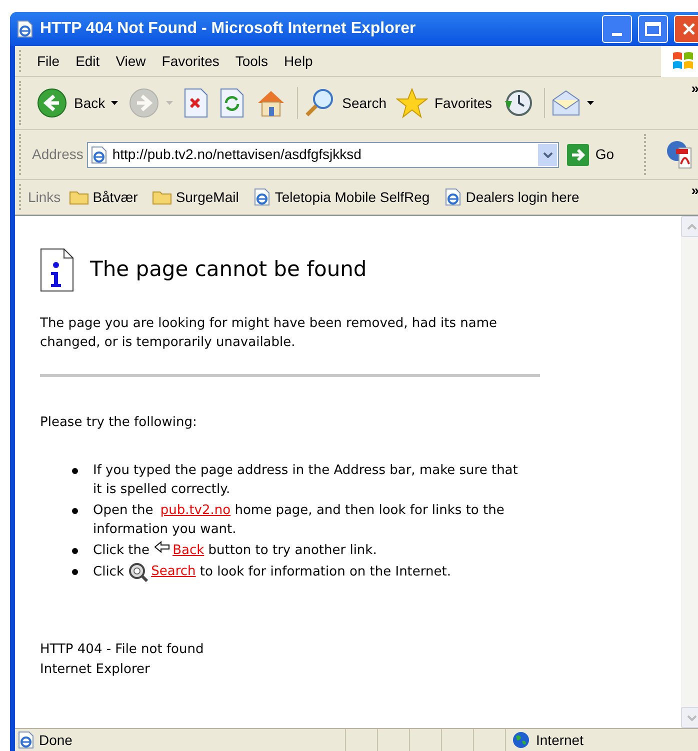 The width and height of the screenshot is (698, 751). I want to click on info-document-icon, so click(57, 270).